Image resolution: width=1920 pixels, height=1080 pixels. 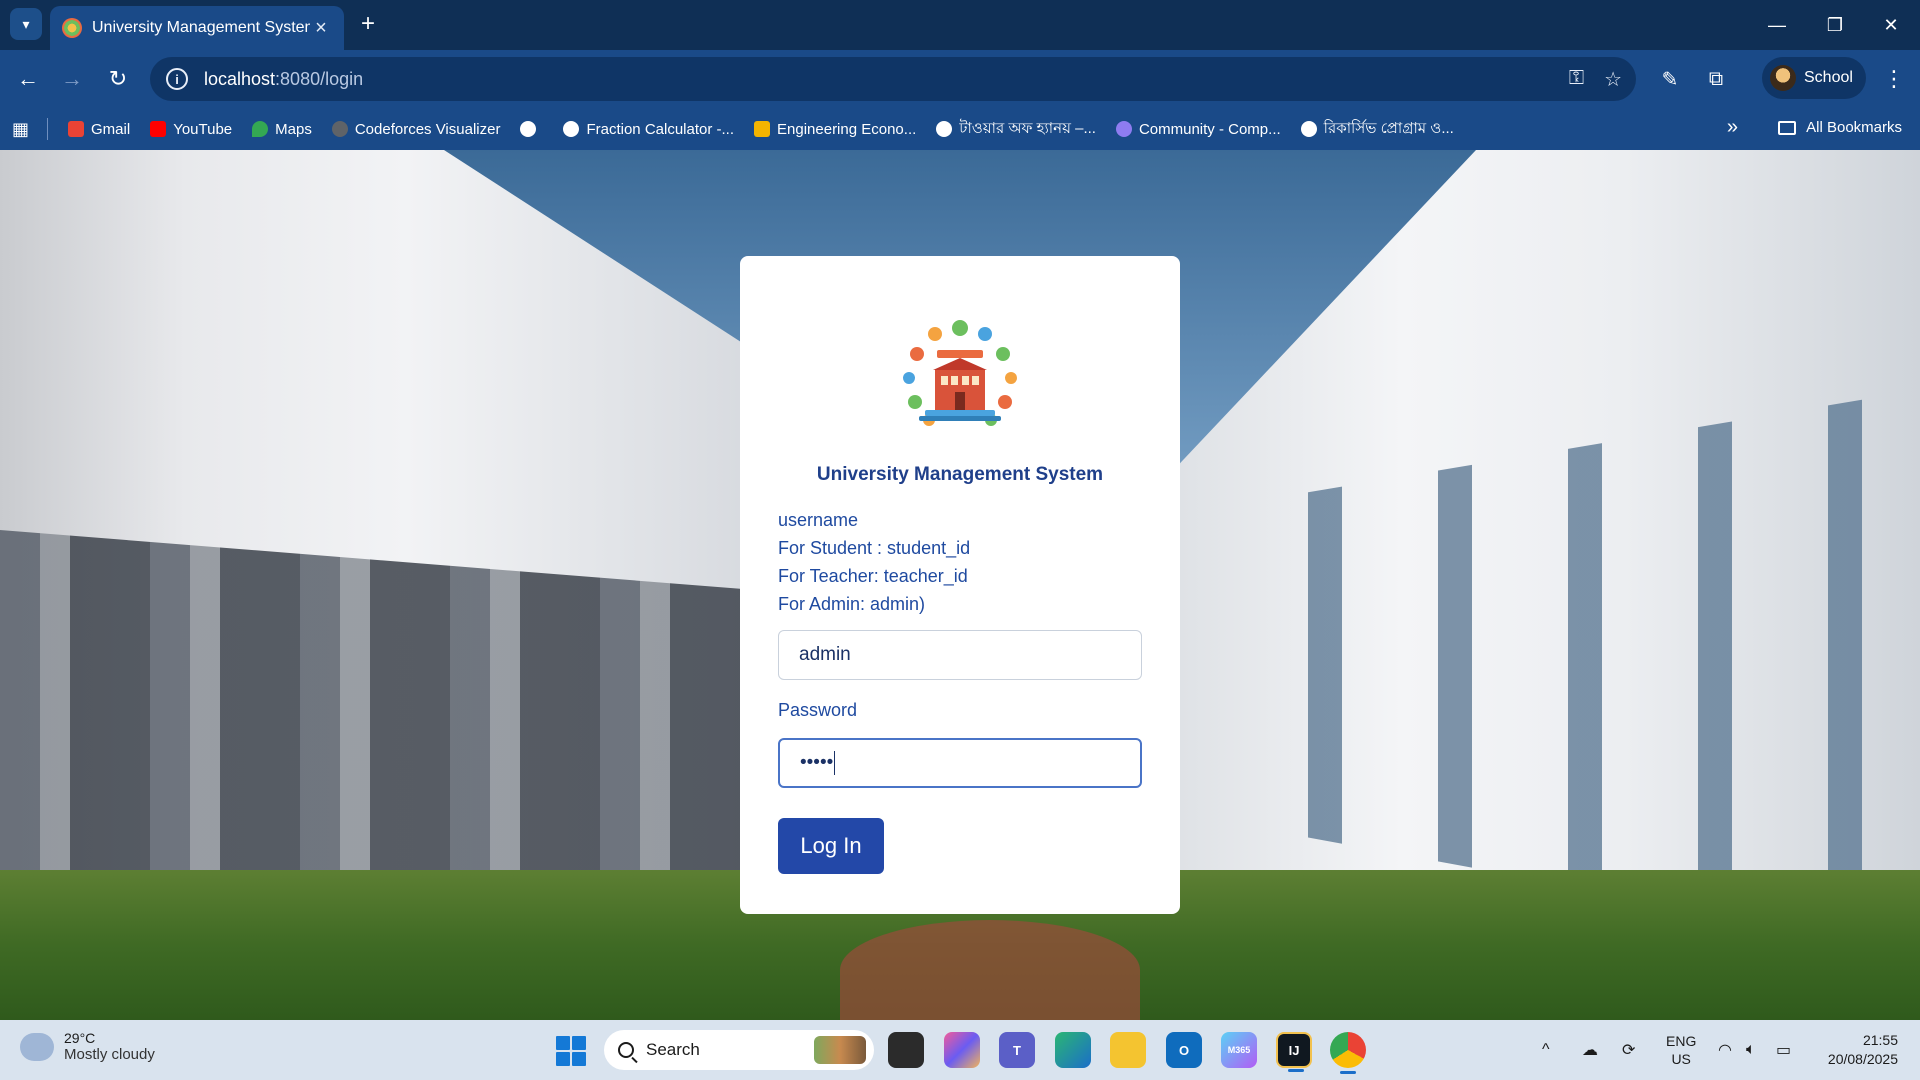 What do you see at coordinates (817, 762) in the screenshot?
I see `password-value: •••••` at bounding box center [817, 762].